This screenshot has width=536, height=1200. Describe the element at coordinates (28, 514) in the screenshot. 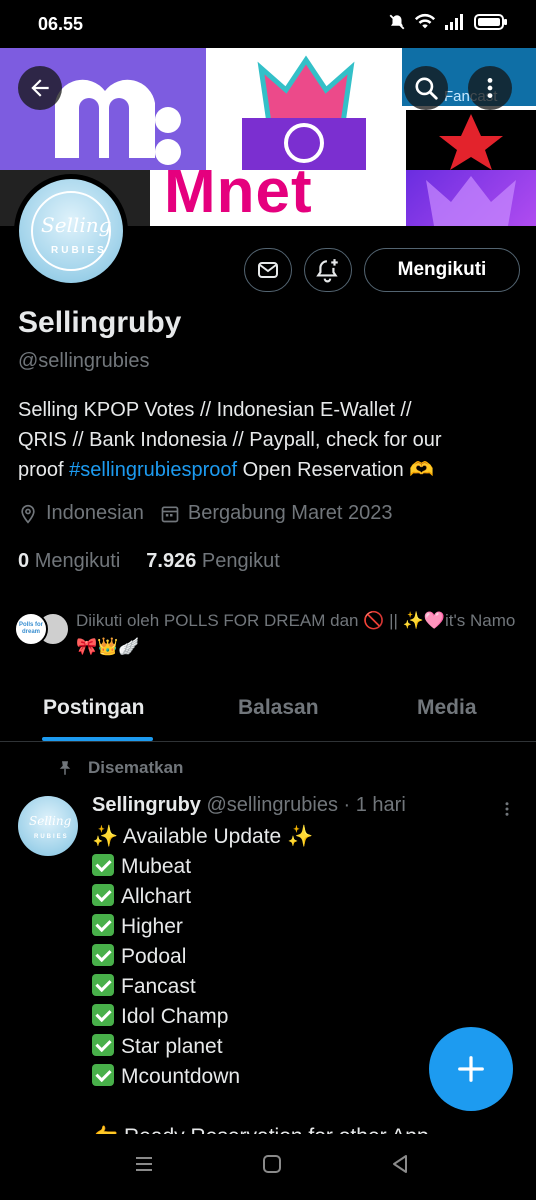

I see `location-pin-icon` at that location.